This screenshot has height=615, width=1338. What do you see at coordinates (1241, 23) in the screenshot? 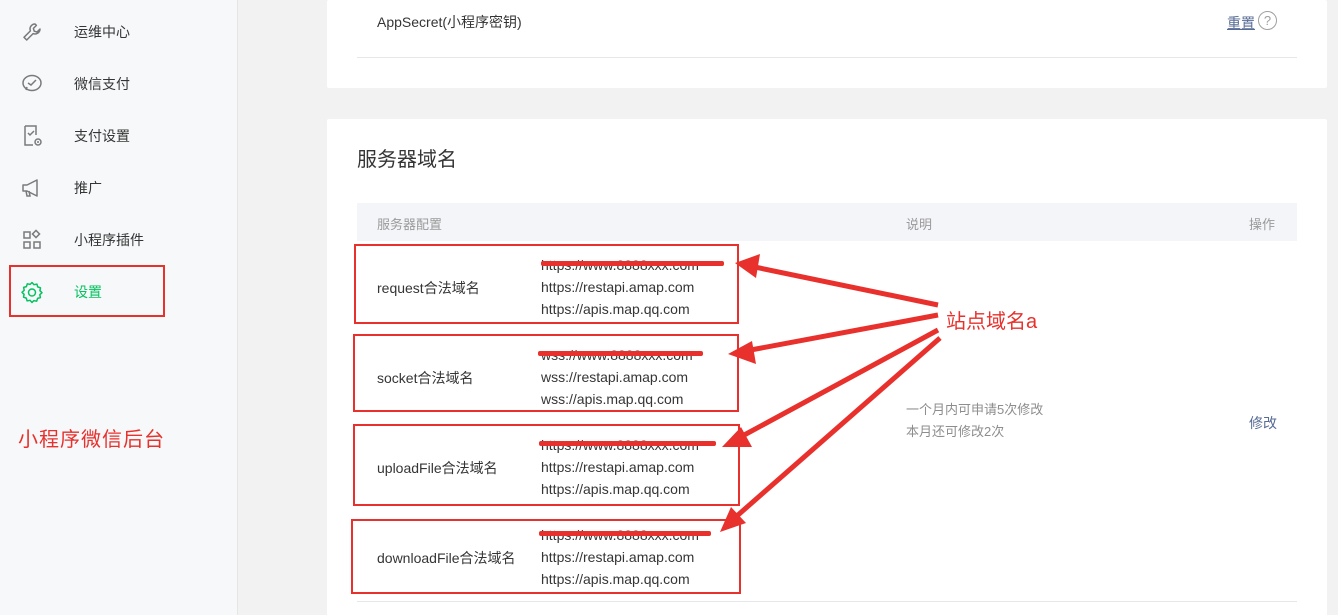
I see `reset-secret-link: 重置` at bounding box center [1241, 23].